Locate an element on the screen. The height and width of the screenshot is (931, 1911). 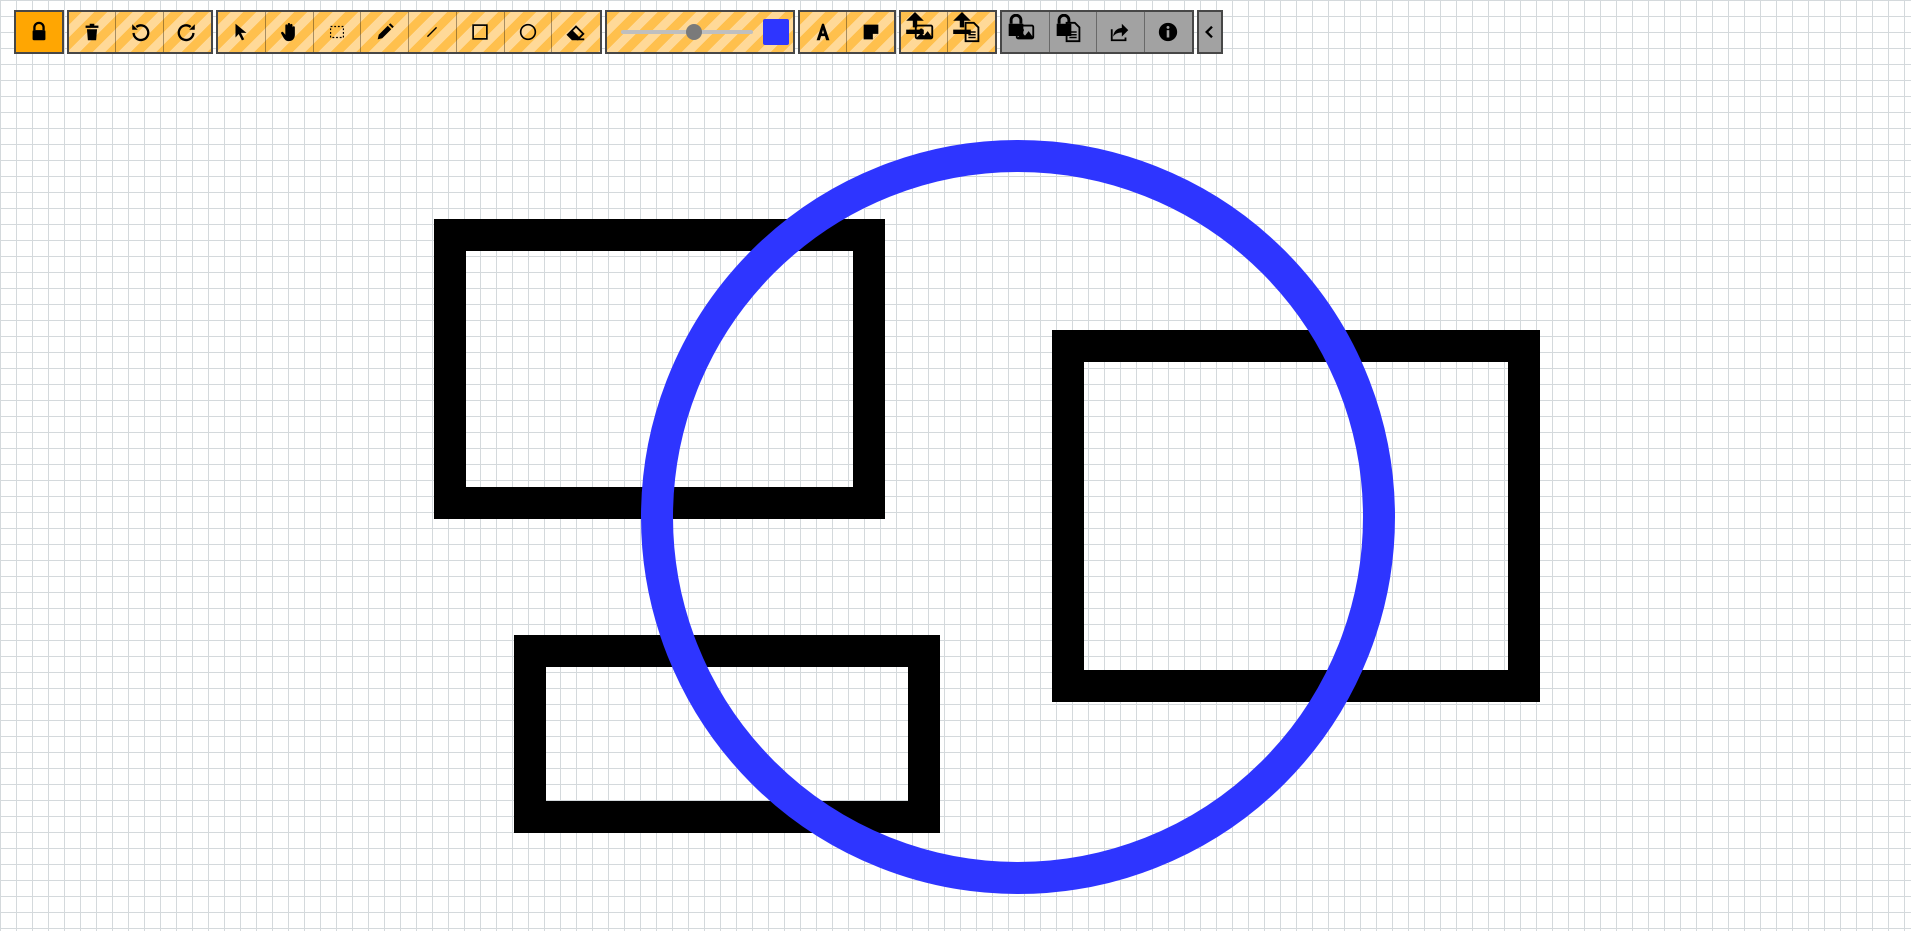
text-button is located at coordinates (824, 32).